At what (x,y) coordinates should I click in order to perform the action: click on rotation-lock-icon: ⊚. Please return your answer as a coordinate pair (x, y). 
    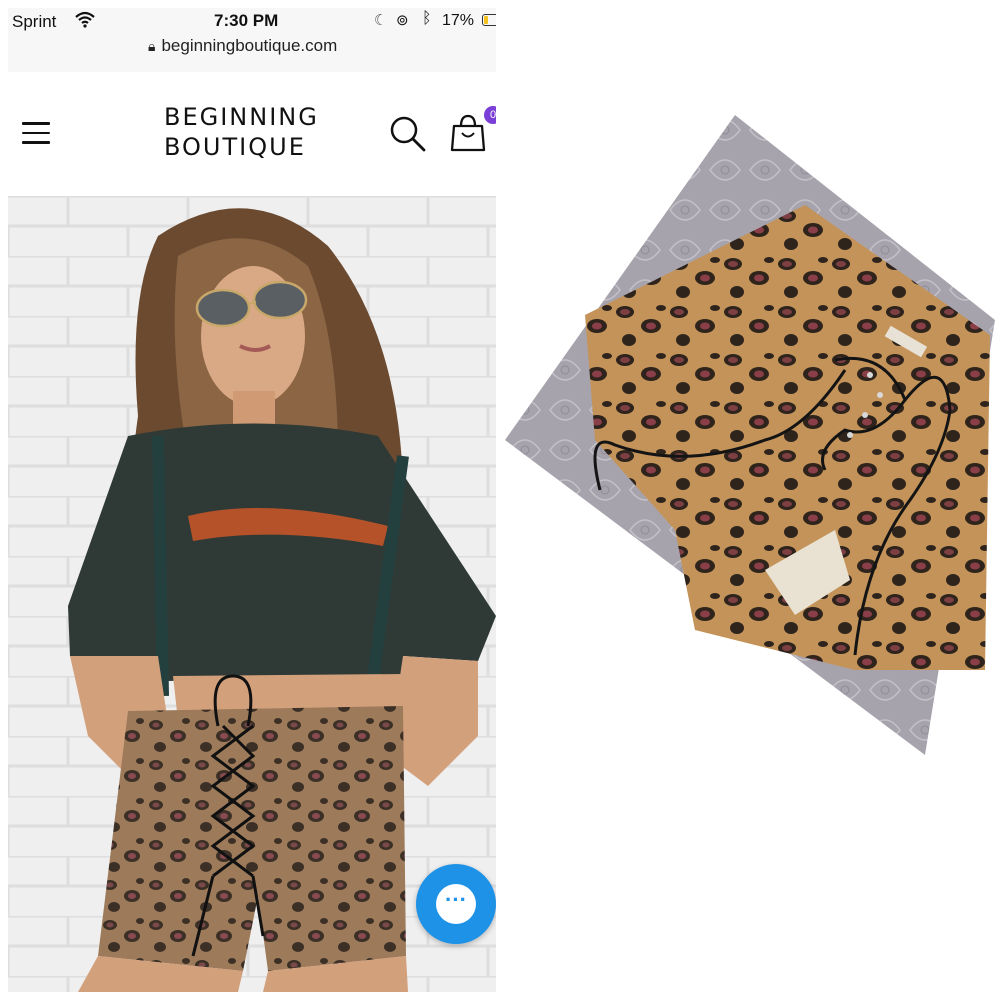
    Looking at the image, I should click on (402, 20).